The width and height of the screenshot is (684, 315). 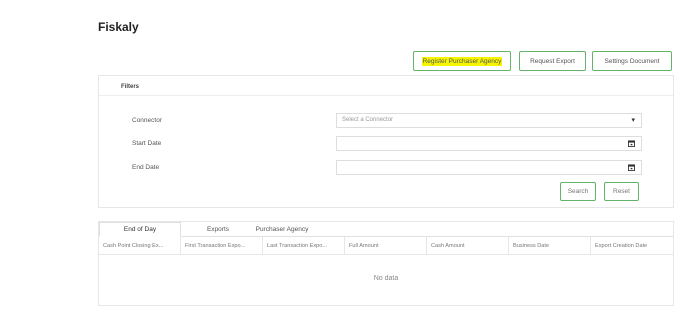 What do you see at coordinates (282, 229) in the screenshot?
I see `tab-purchaser-agency: Purchaser Agency` at bounding box center [282, 229].